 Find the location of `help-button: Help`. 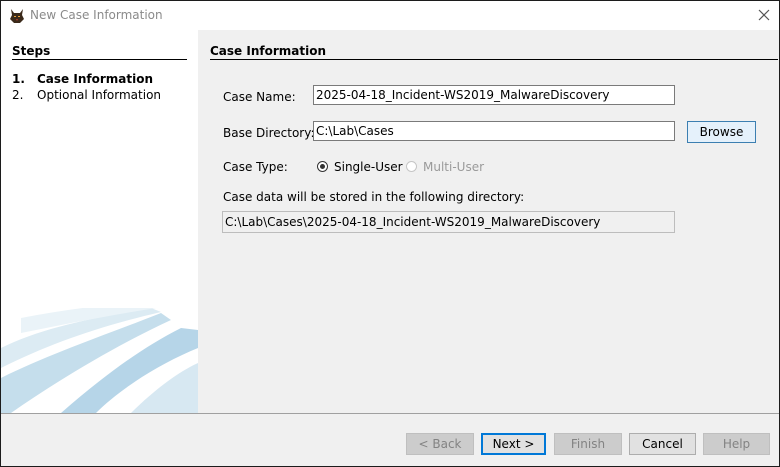

help-button: Help is located at coordinates (736, 444).